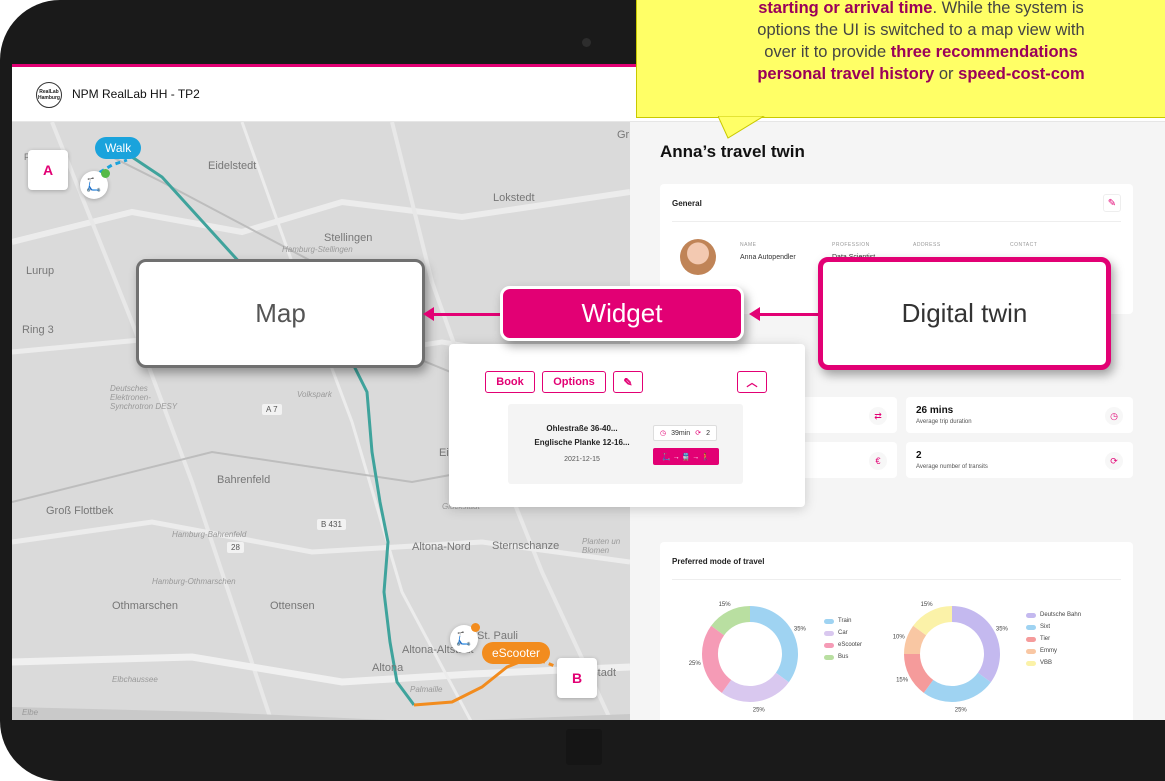 The width and height of the screenshot is (1165, 781). I want to click on map-label: Lokstedt, so click(514, 198).